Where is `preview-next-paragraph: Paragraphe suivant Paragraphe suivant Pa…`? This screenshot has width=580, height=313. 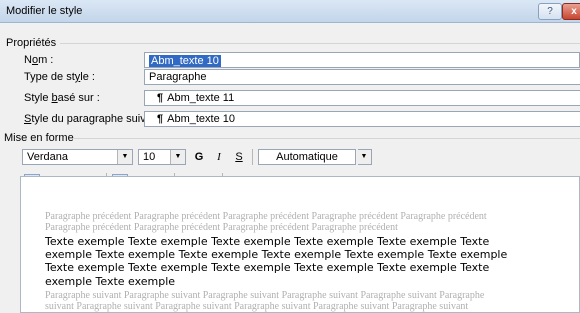
preview-next-paragraph: Paragraphe suivant Paragraphe suivant Pa… is located at coordinates (265, 301).